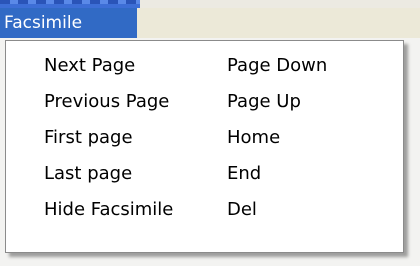  I want to click on menu-item-last-page: Last page End, so click(204, 175).